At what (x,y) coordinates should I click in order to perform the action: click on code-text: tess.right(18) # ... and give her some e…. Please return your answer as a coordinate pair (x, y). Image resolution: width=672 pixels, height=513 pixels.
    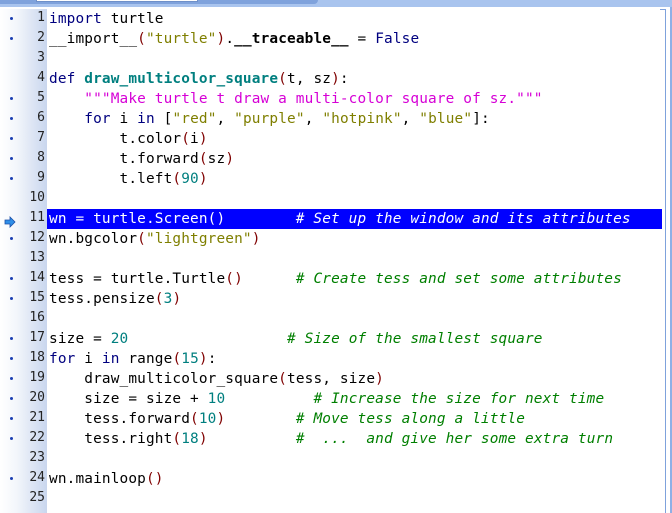
    Looking at the image, I should click on (331, 439).